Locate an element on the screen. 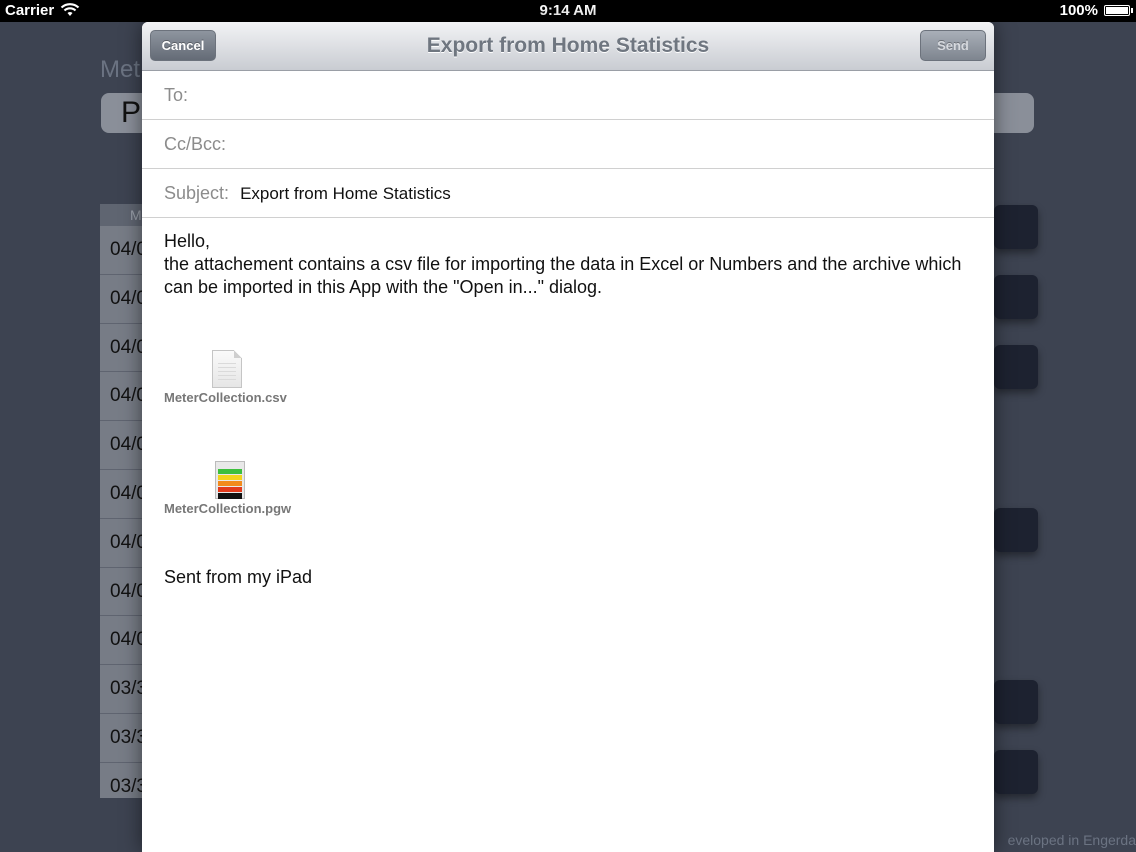  clock: 9:14 AM is located at coordinates (568, 10).